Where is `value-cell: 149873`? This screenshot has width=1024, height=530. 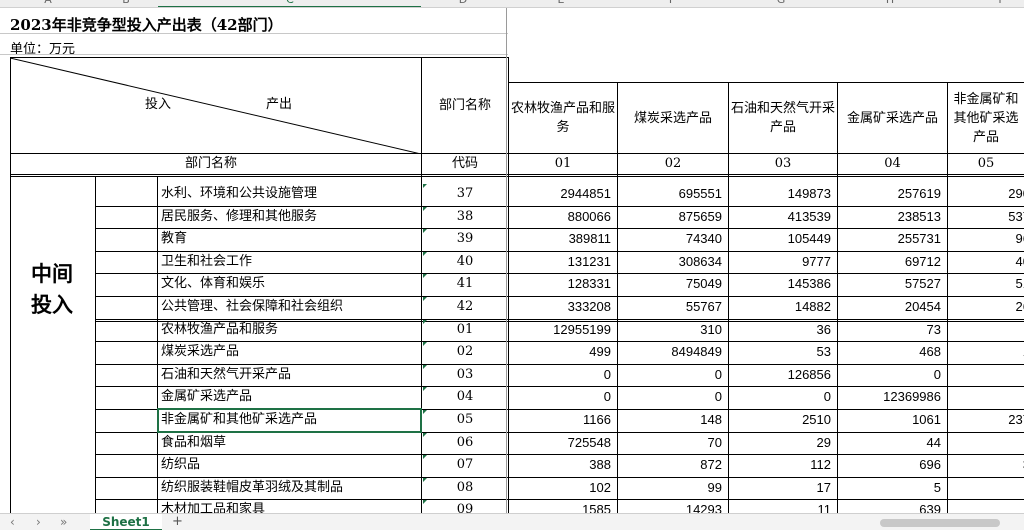
value-cell: 149873 is located at coordinates (780, 194).